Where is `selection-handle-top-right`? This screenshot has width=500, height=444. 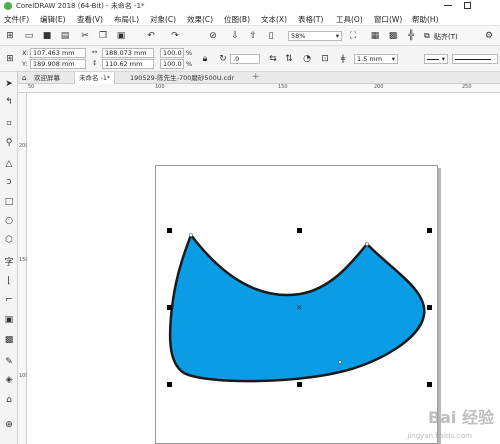
selection-handle-top-right is located at coordinates (429, 230).